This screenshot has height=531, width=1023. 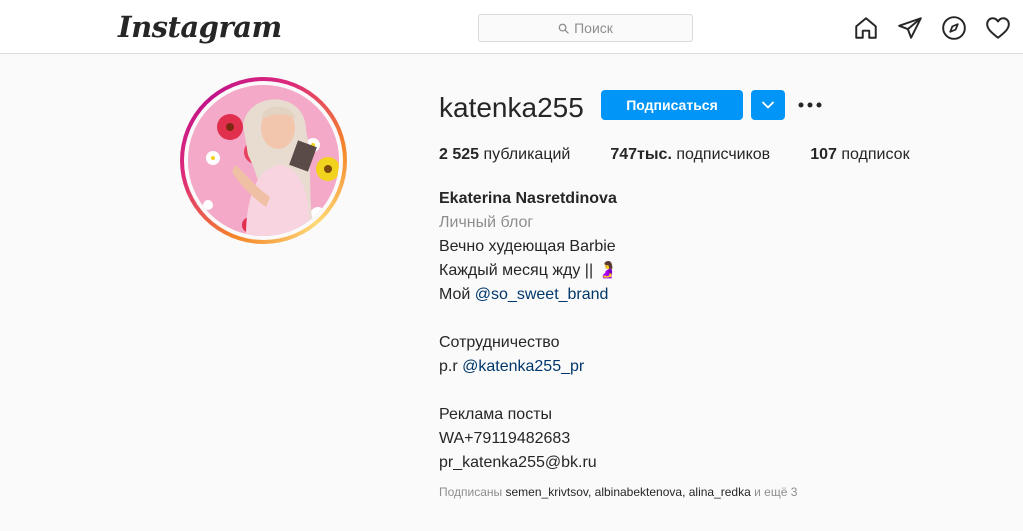 What do you see at coordinates (499, 342) in the screenshot?
I see `bio-line: Сотрудничество` at bounding box center [499, 342].